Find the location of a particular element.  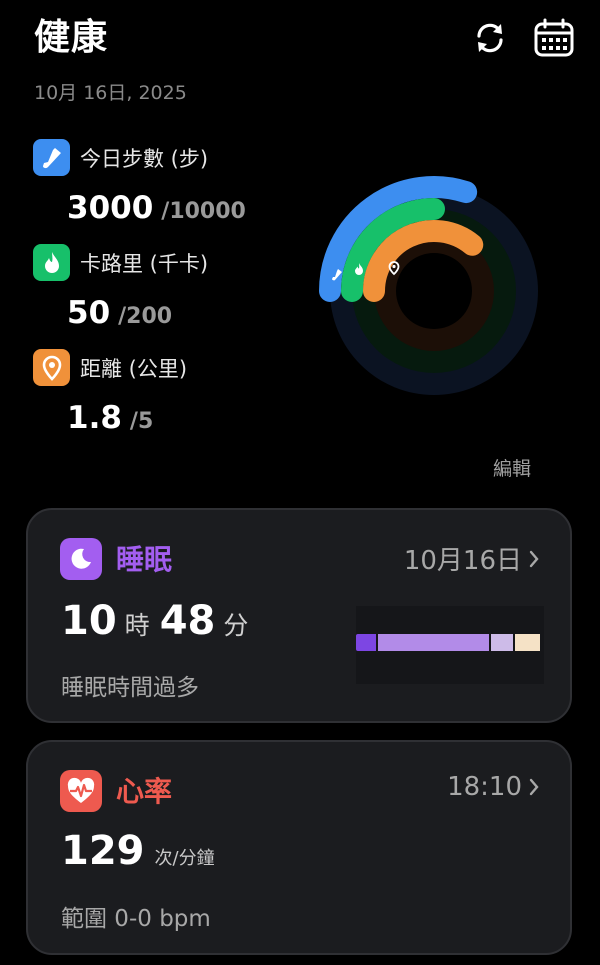

sleep-stage-rem is located at coordinates (501, 642).